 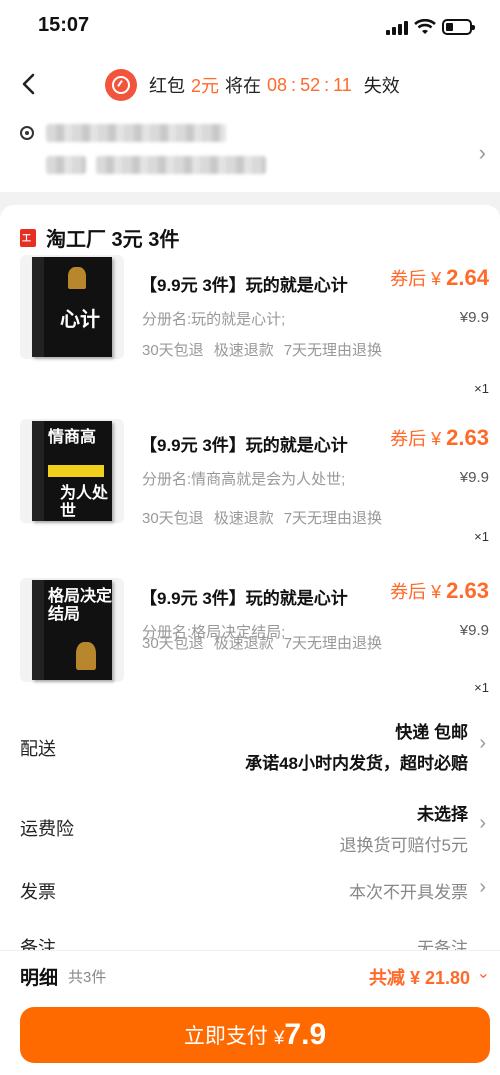 I want to click on pay-now-button: 立即支付 ¥7.9, so click(x=255, y=1035).